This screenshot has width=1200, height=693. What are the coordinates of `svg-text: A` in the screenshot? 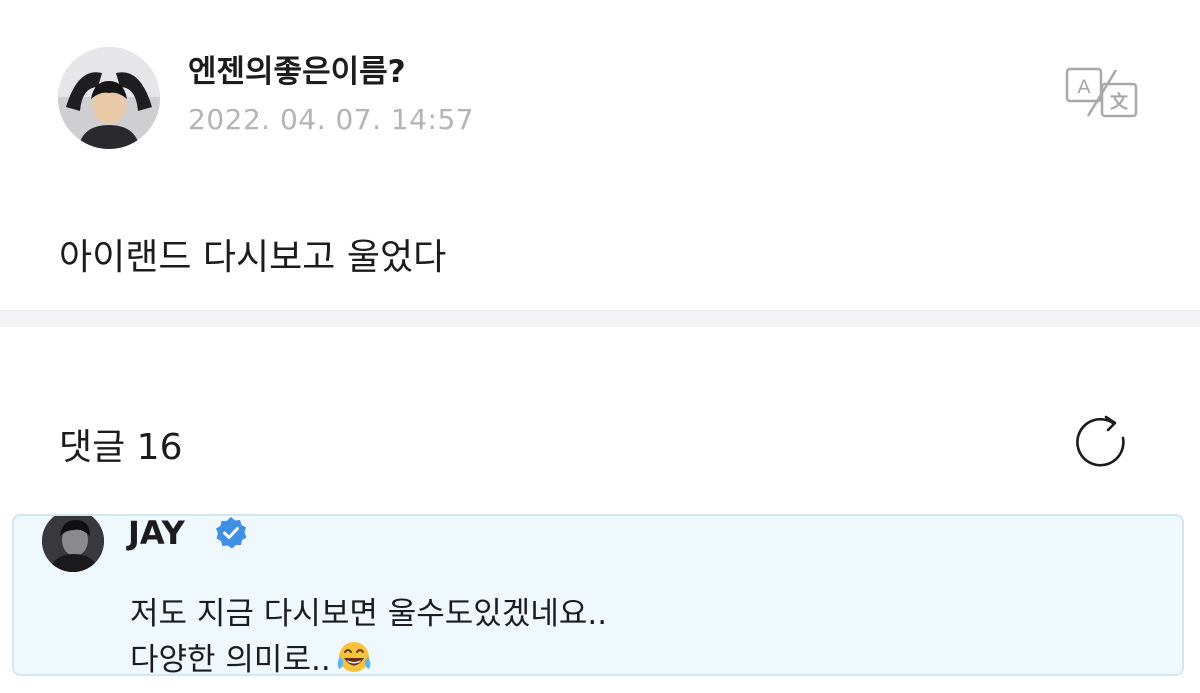 It's located at (1084, 87).